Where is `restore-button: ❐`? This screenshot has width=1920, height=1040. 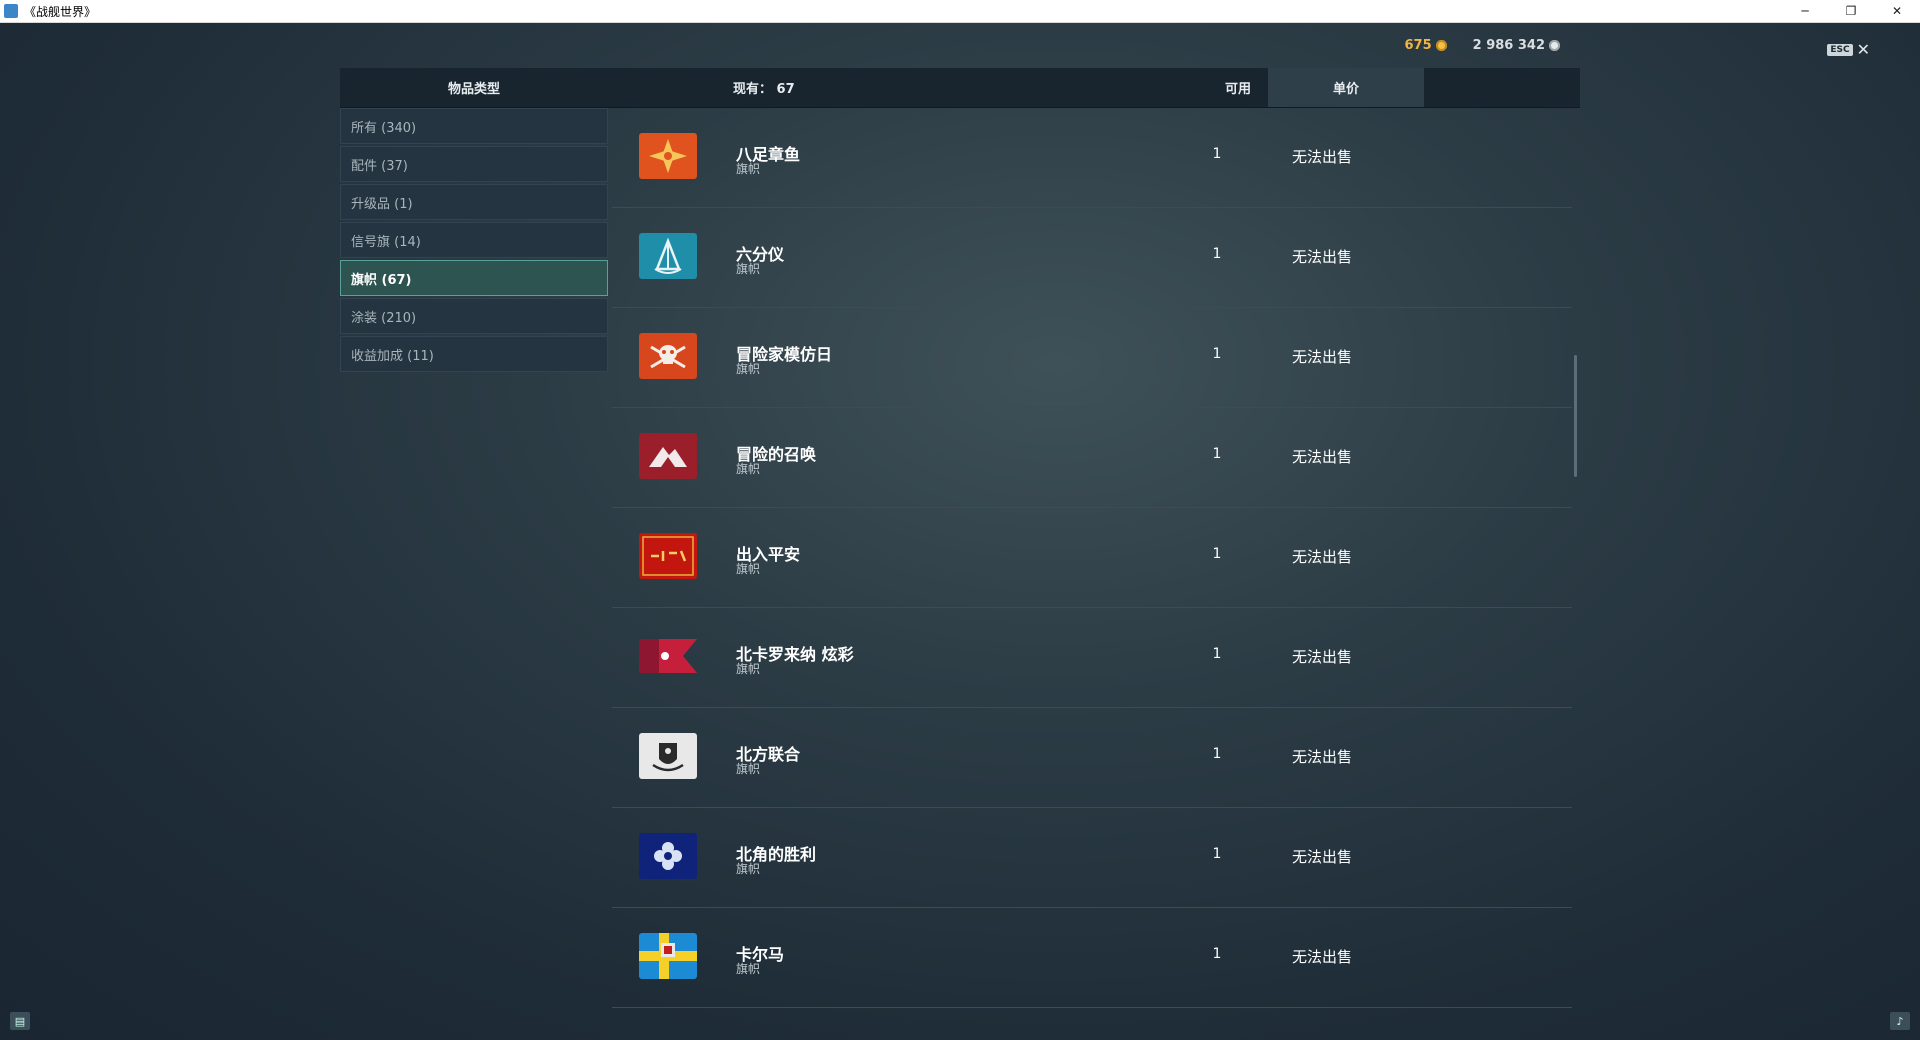
restore-button: ❐ is located at coordinates (1851, 11).